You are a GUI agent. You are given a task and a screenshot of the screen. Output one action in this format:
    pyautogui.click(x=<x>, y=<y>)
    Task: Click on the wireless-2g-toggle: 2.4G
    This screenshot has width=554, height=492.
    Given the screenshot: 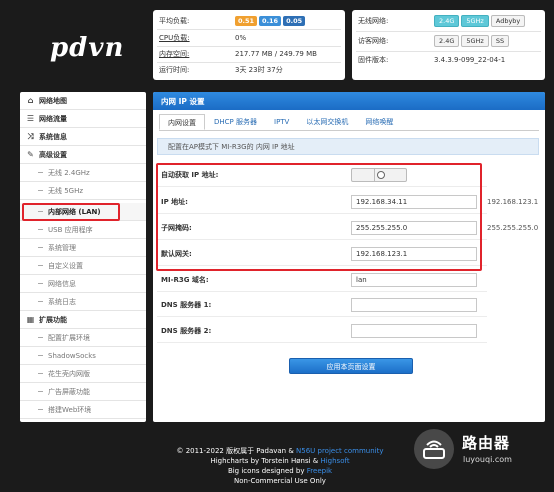 What is the action you would take?
    pyautogui.click(x=447, y=21)
    